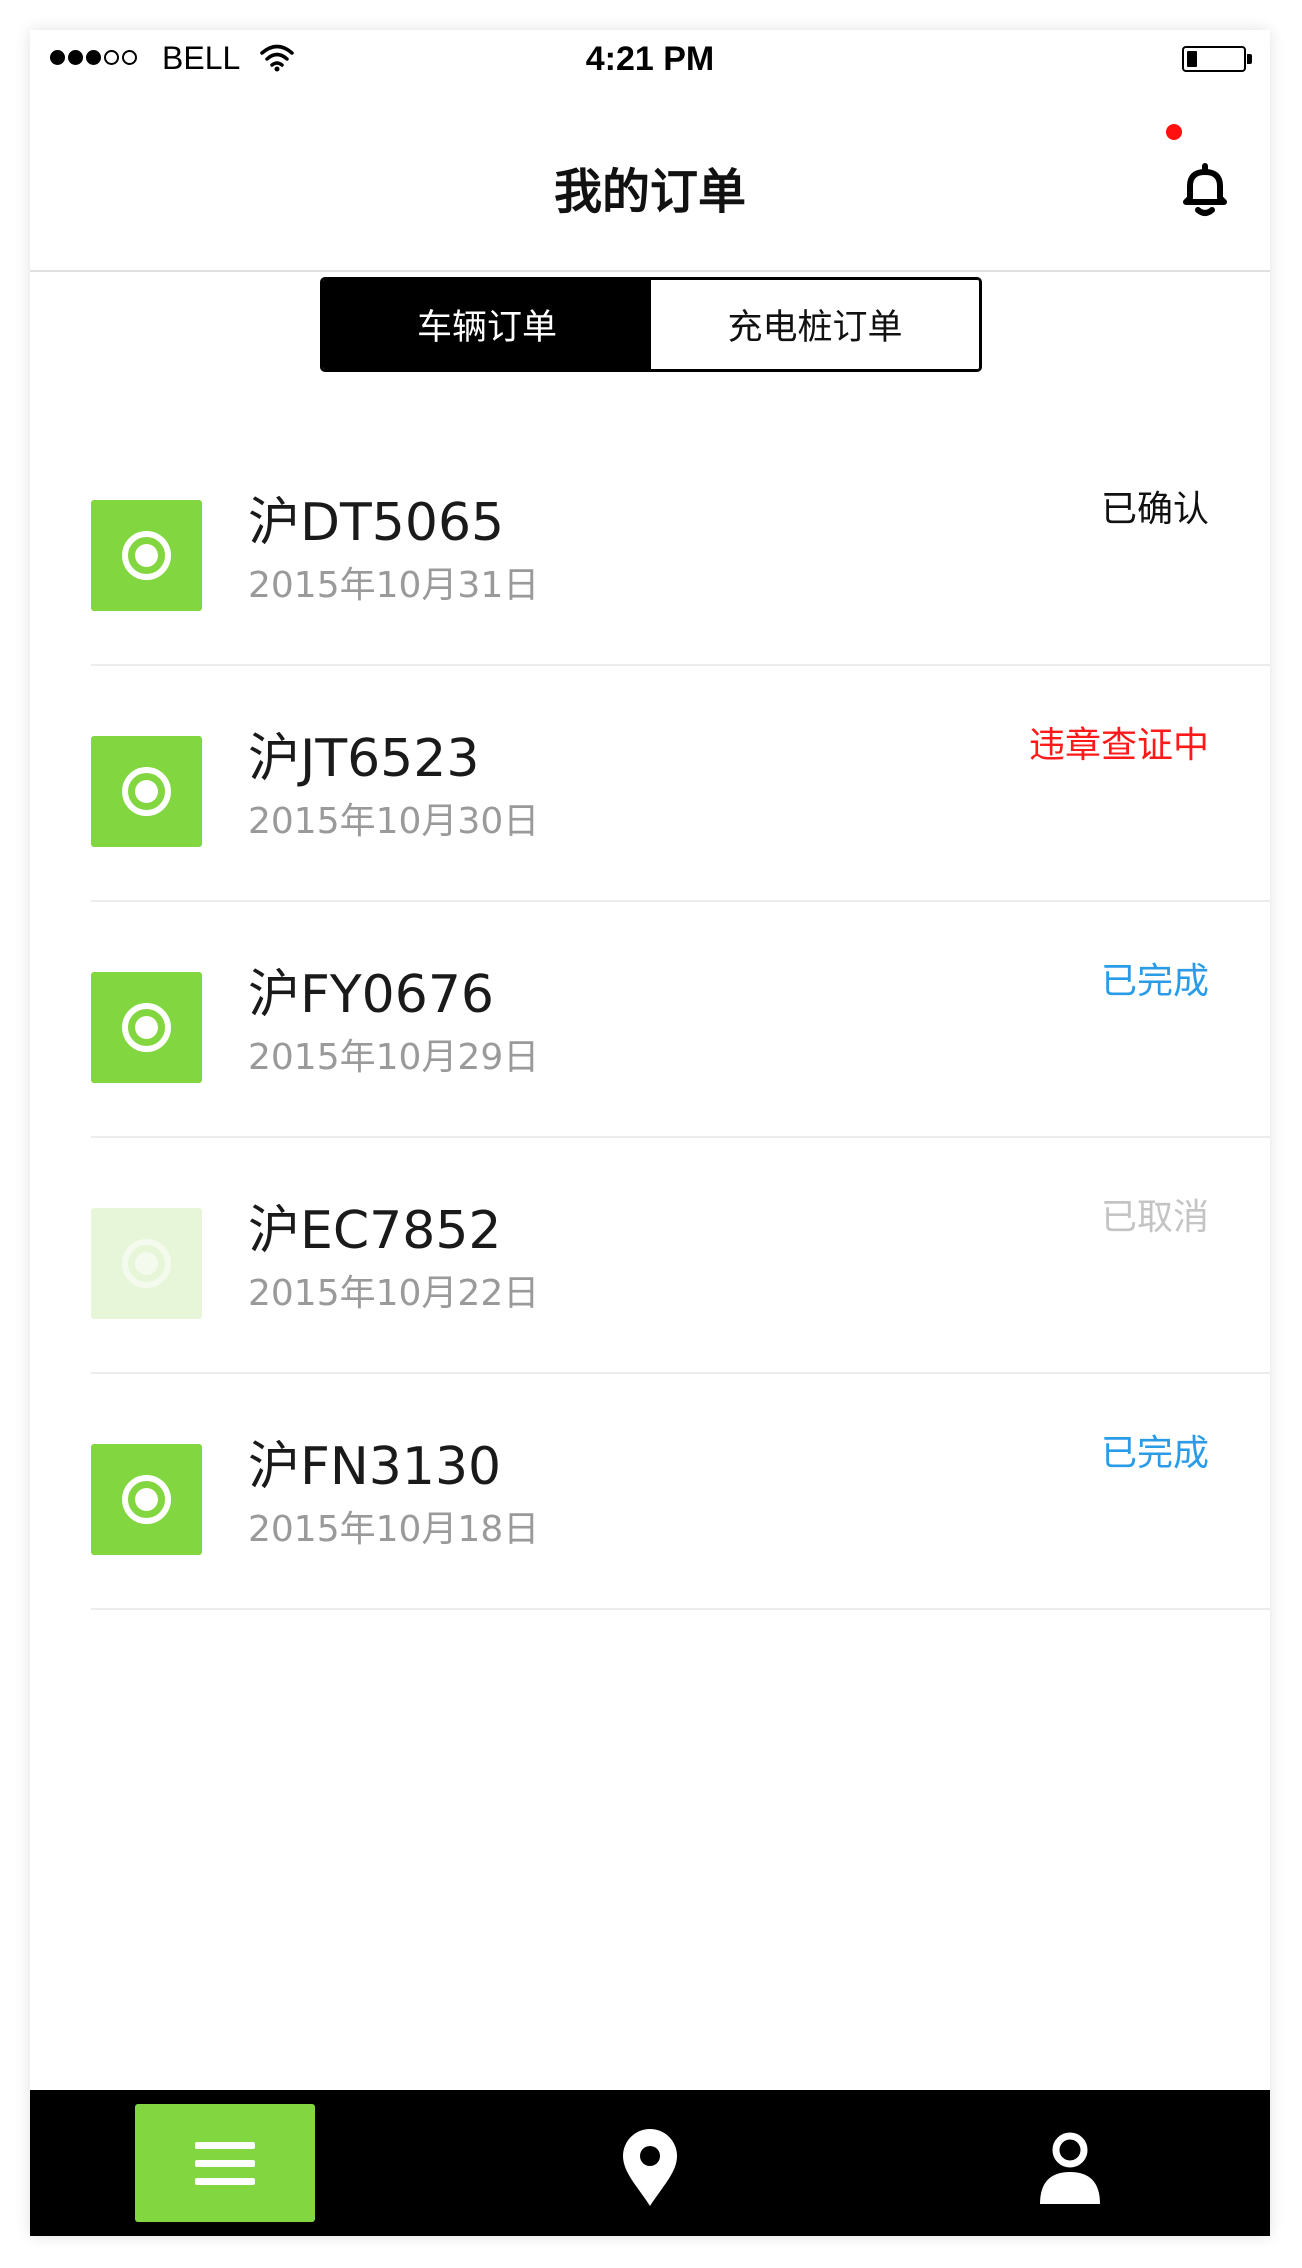 Image resolution: width=1302 pixels, height=2268 pixels. I want to click on bell-icon, so click(1205, 189).